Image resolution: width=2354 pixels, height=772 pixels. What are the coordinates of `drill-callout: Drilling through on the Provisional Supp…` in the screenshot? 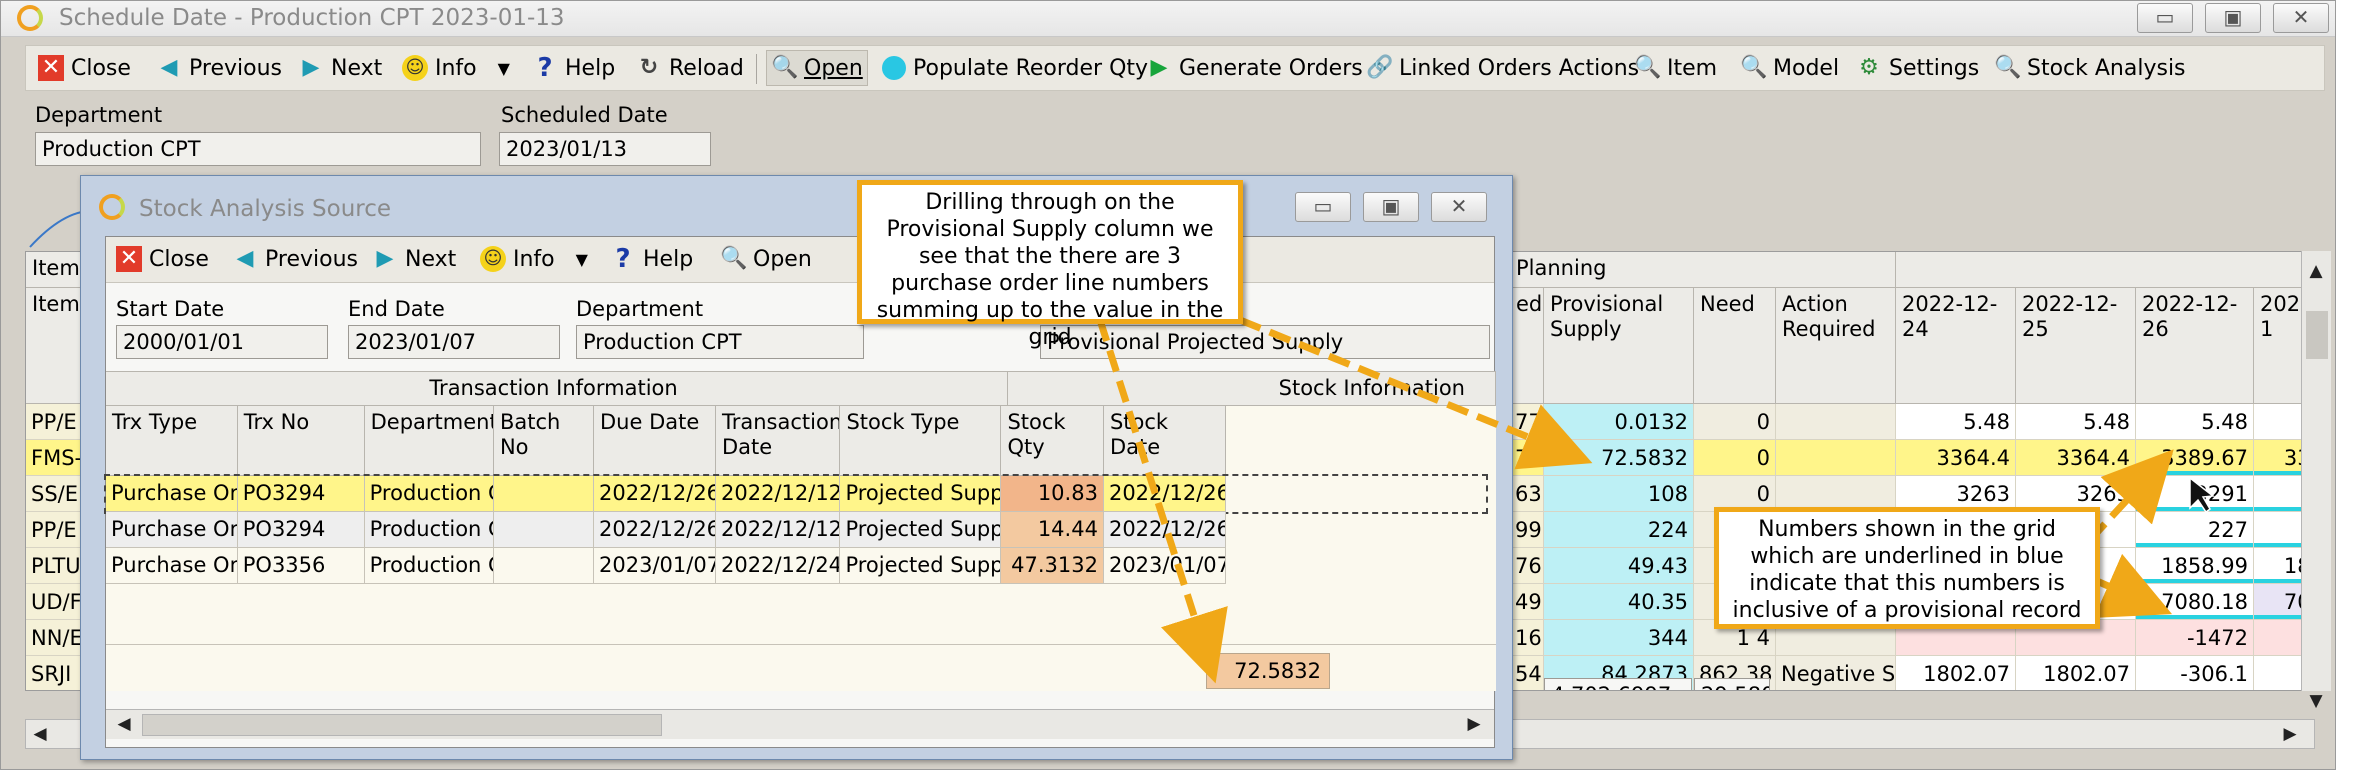 It's located at (1050, 265).